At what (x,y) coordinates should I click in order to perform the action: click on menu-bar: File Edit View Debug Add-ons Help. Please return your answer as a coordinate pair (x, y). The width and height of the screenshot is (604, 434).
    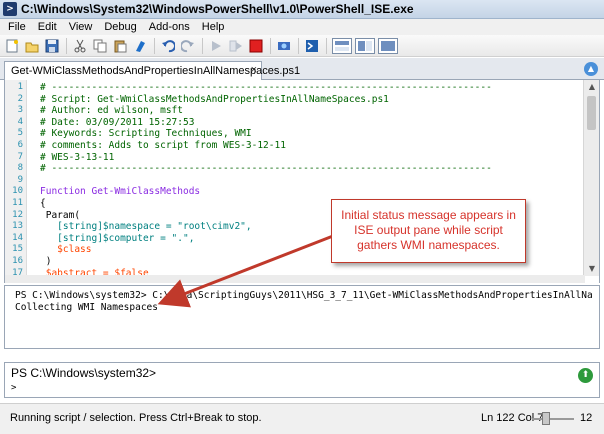
    Looking at the image, I should click on (302, 27).